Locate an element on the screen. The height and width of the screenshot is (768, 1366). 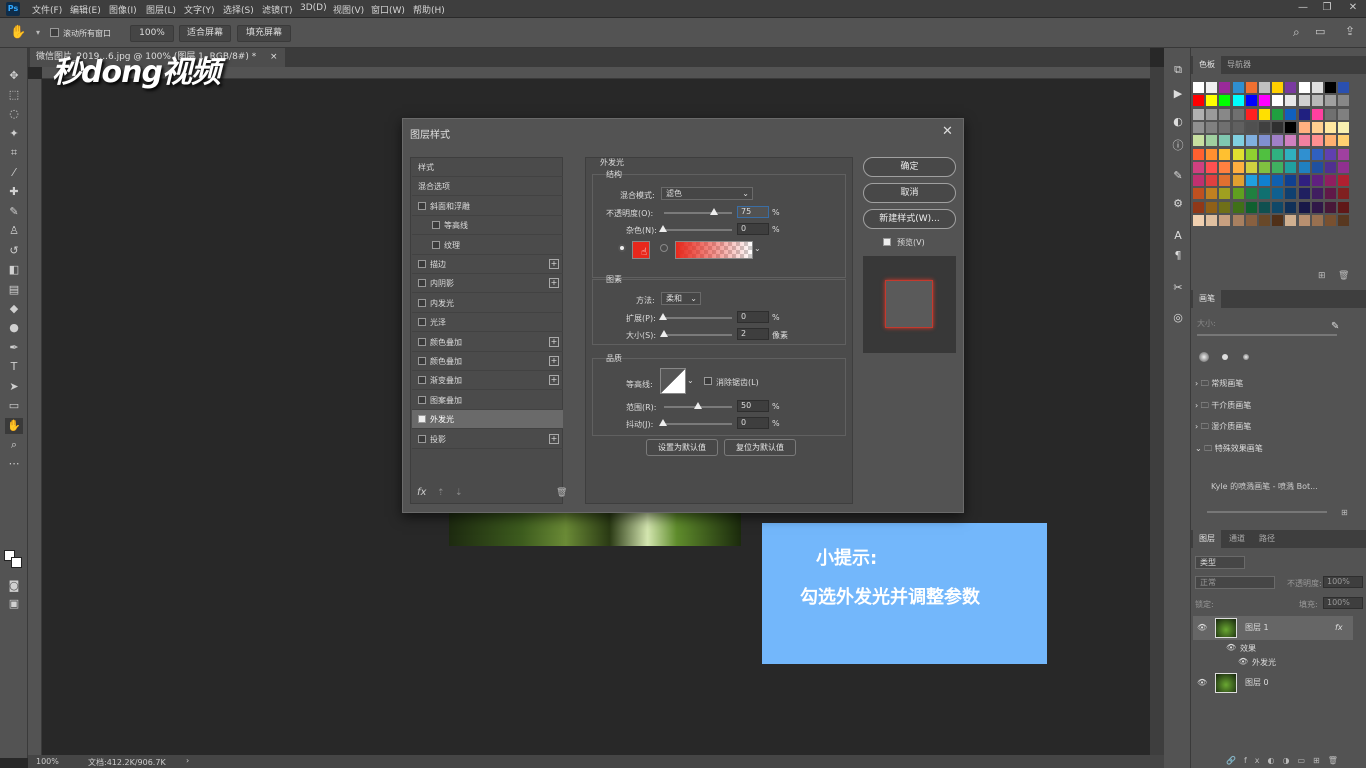
range-field: 50 is located at coordinates (753, 406).